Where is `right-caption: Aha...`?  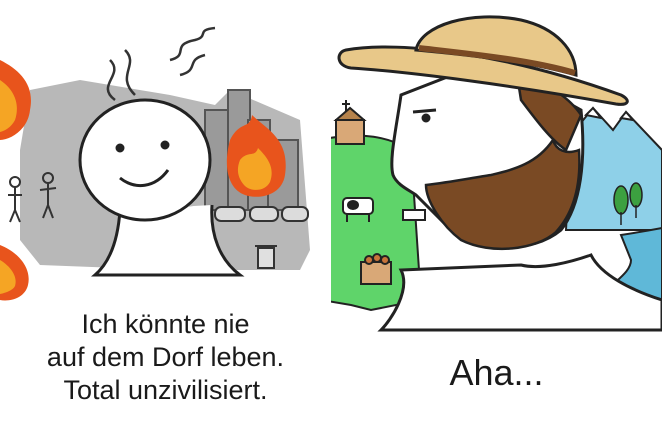
right-caption: Aha... is located at coordinates (496, 372).